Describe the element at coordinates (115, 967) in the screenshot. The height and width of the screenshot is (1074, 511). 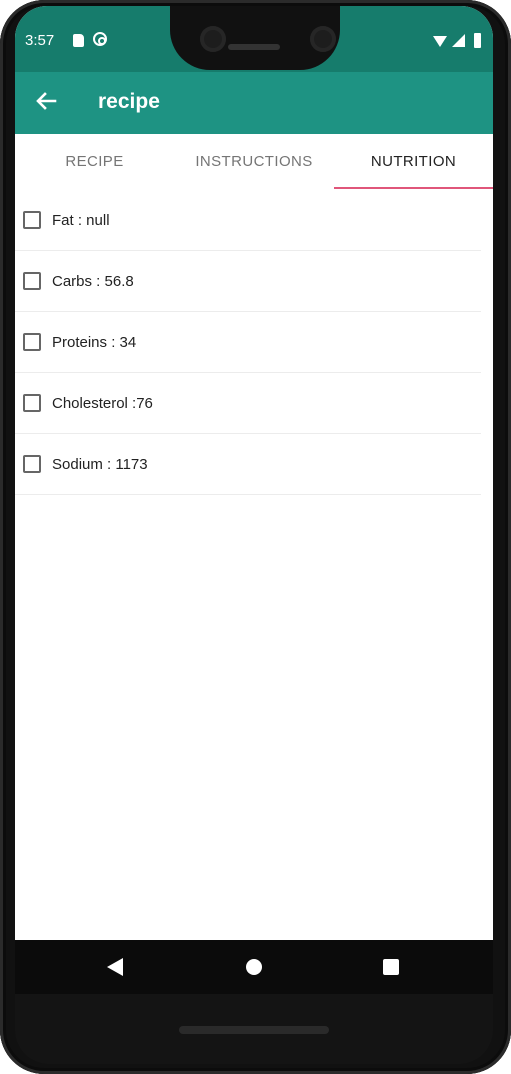
I see `nav-back-icon` at that location.